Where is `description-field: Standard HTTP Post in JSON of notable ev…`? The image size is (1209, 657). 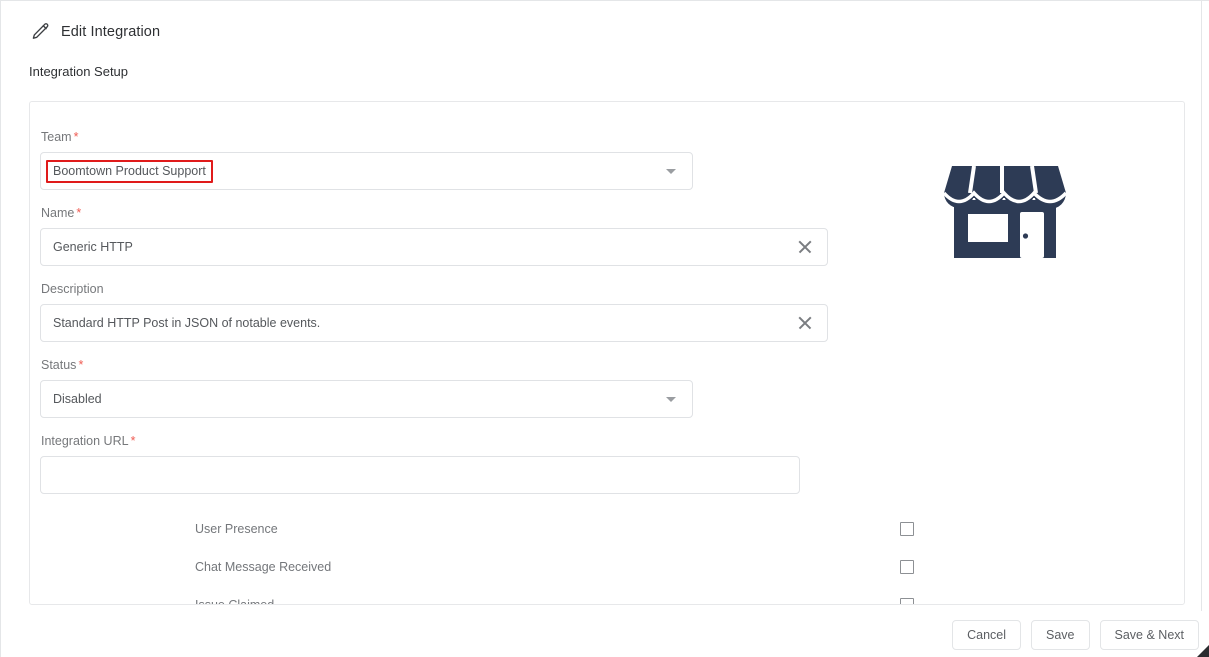 description-field: Standard HTTP Post in JSON of notable ev… is located at coordinates (434, 323).